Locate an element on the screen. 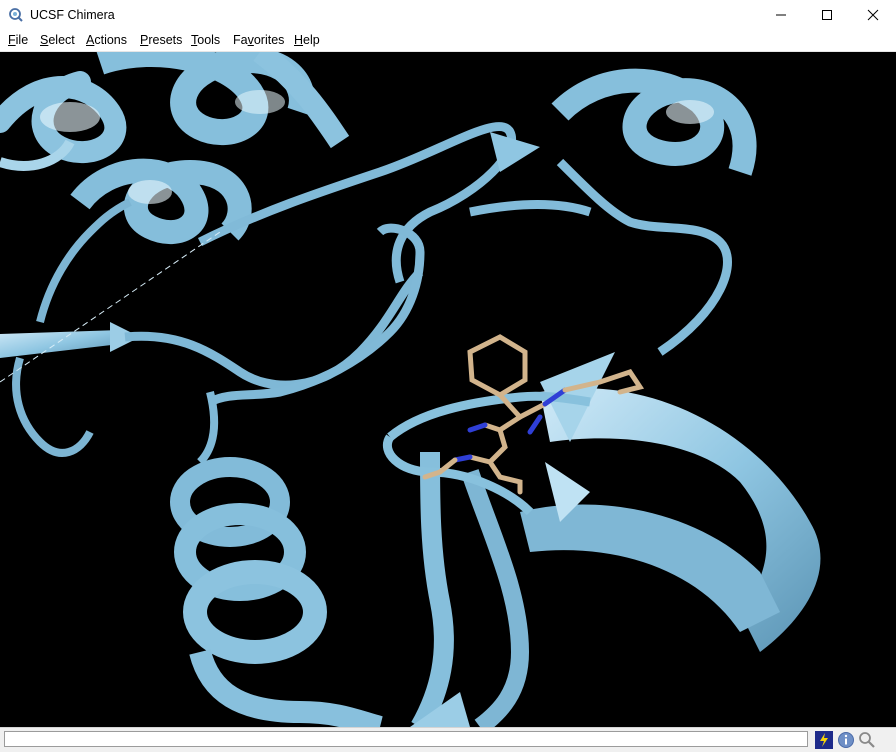  minimize-button is located at coordinates (781, 15).